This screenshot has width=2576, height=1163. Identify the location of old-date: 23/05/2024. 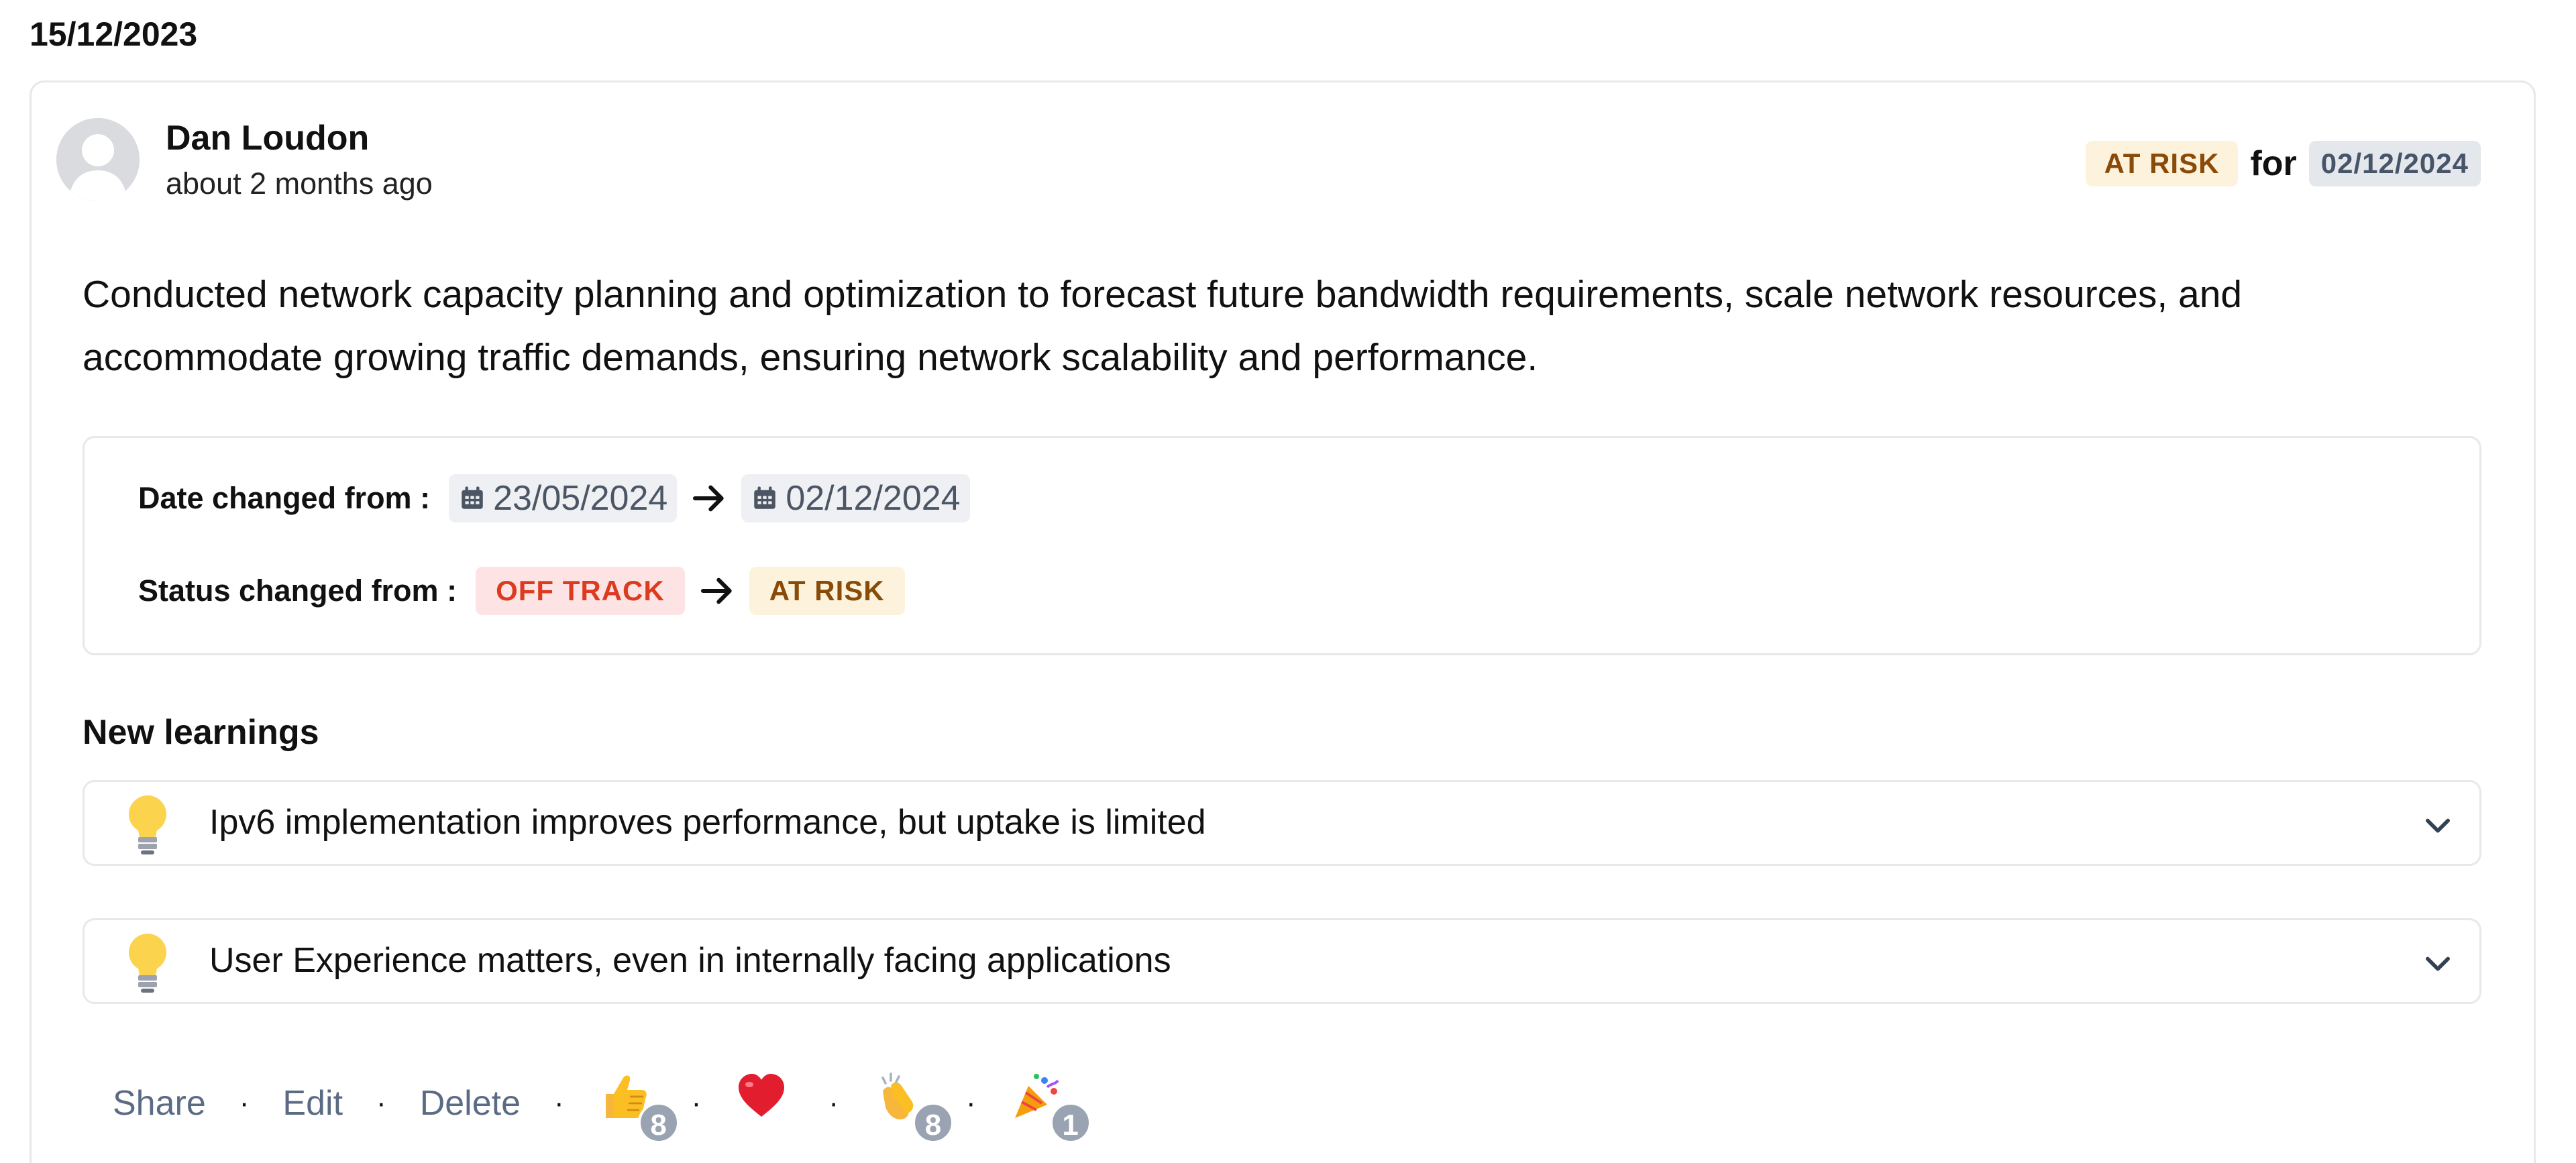
(580, 499).